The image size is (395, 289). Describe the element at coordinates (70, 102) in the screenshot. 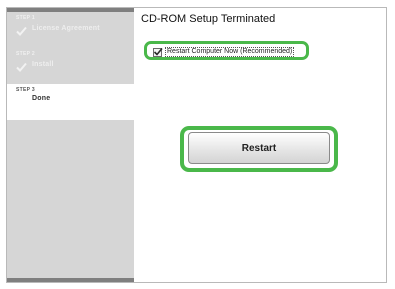

I see `step-done: STEP 3 Done` at that location.